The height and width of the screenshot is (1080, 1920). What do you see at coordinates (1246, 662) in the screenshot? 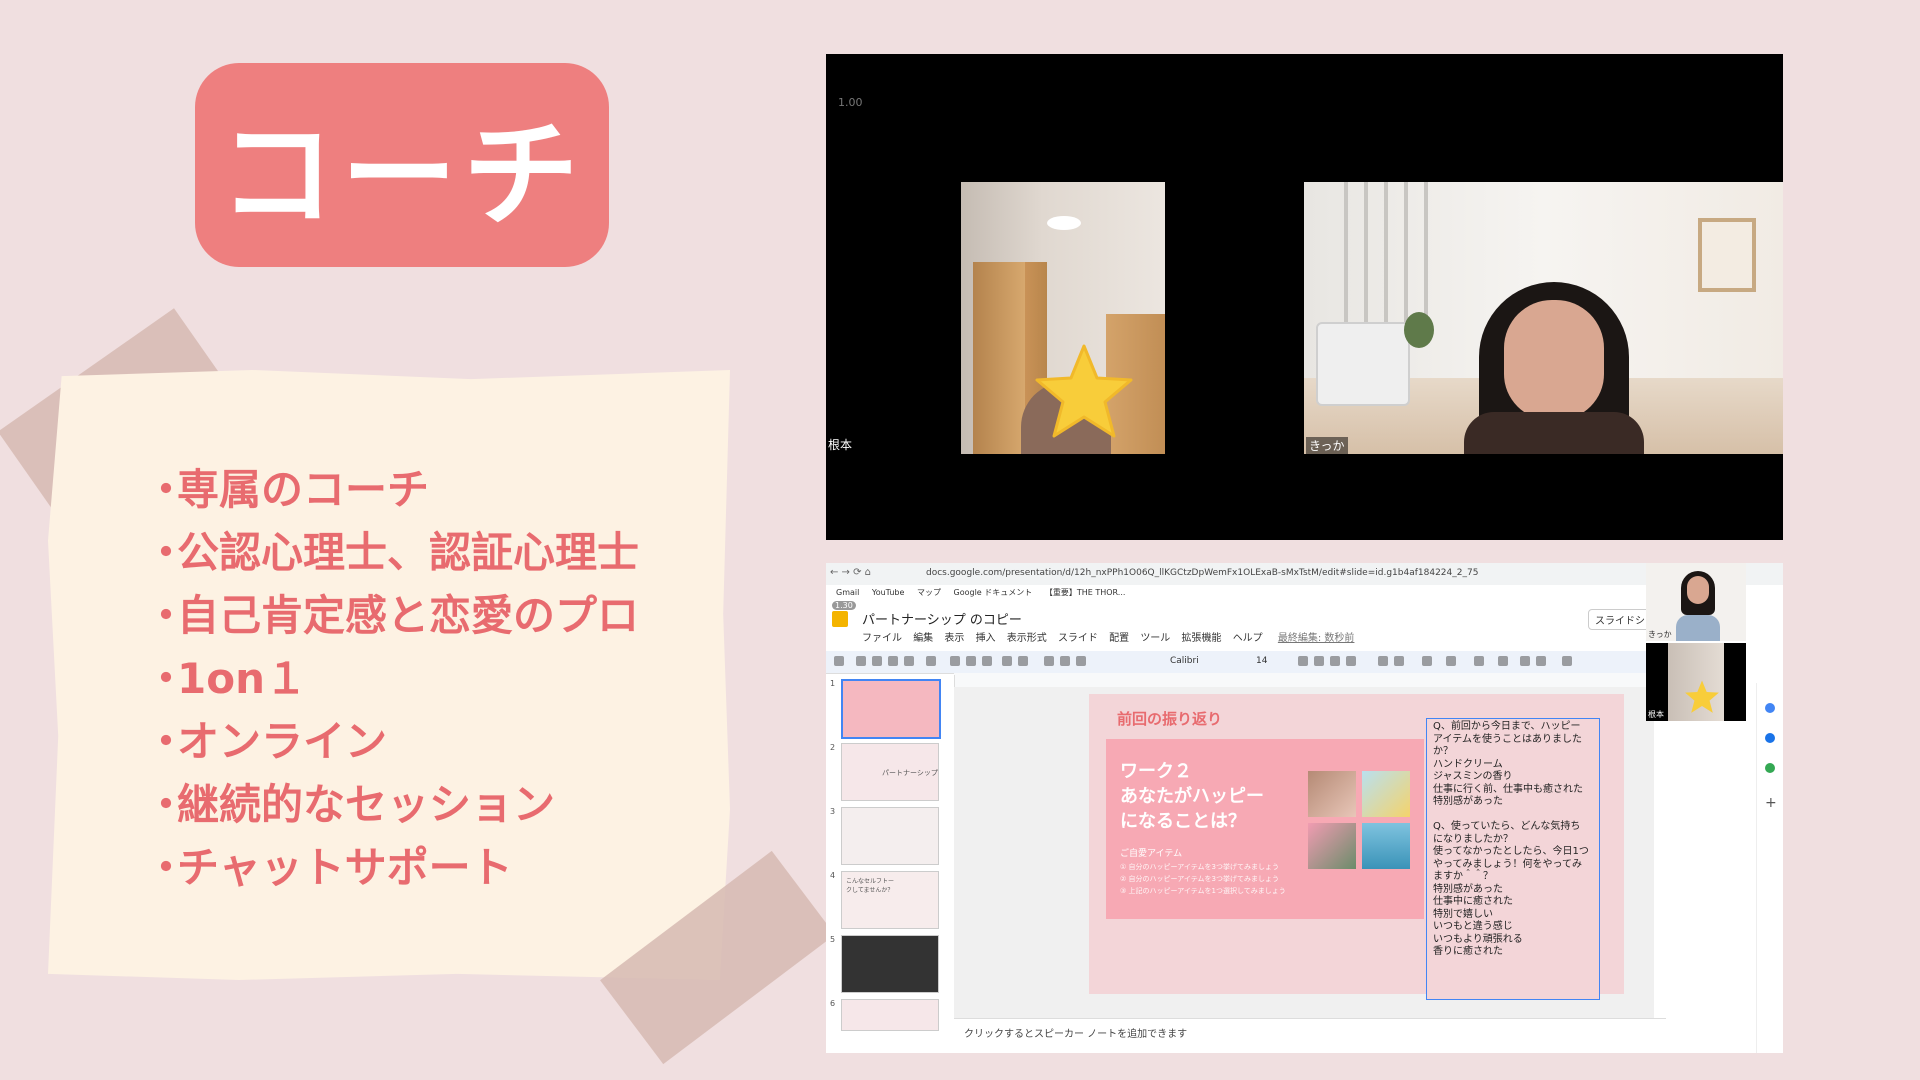
I see `editor-toolbar: Calibri 14` at bounding box center [1246, 662].